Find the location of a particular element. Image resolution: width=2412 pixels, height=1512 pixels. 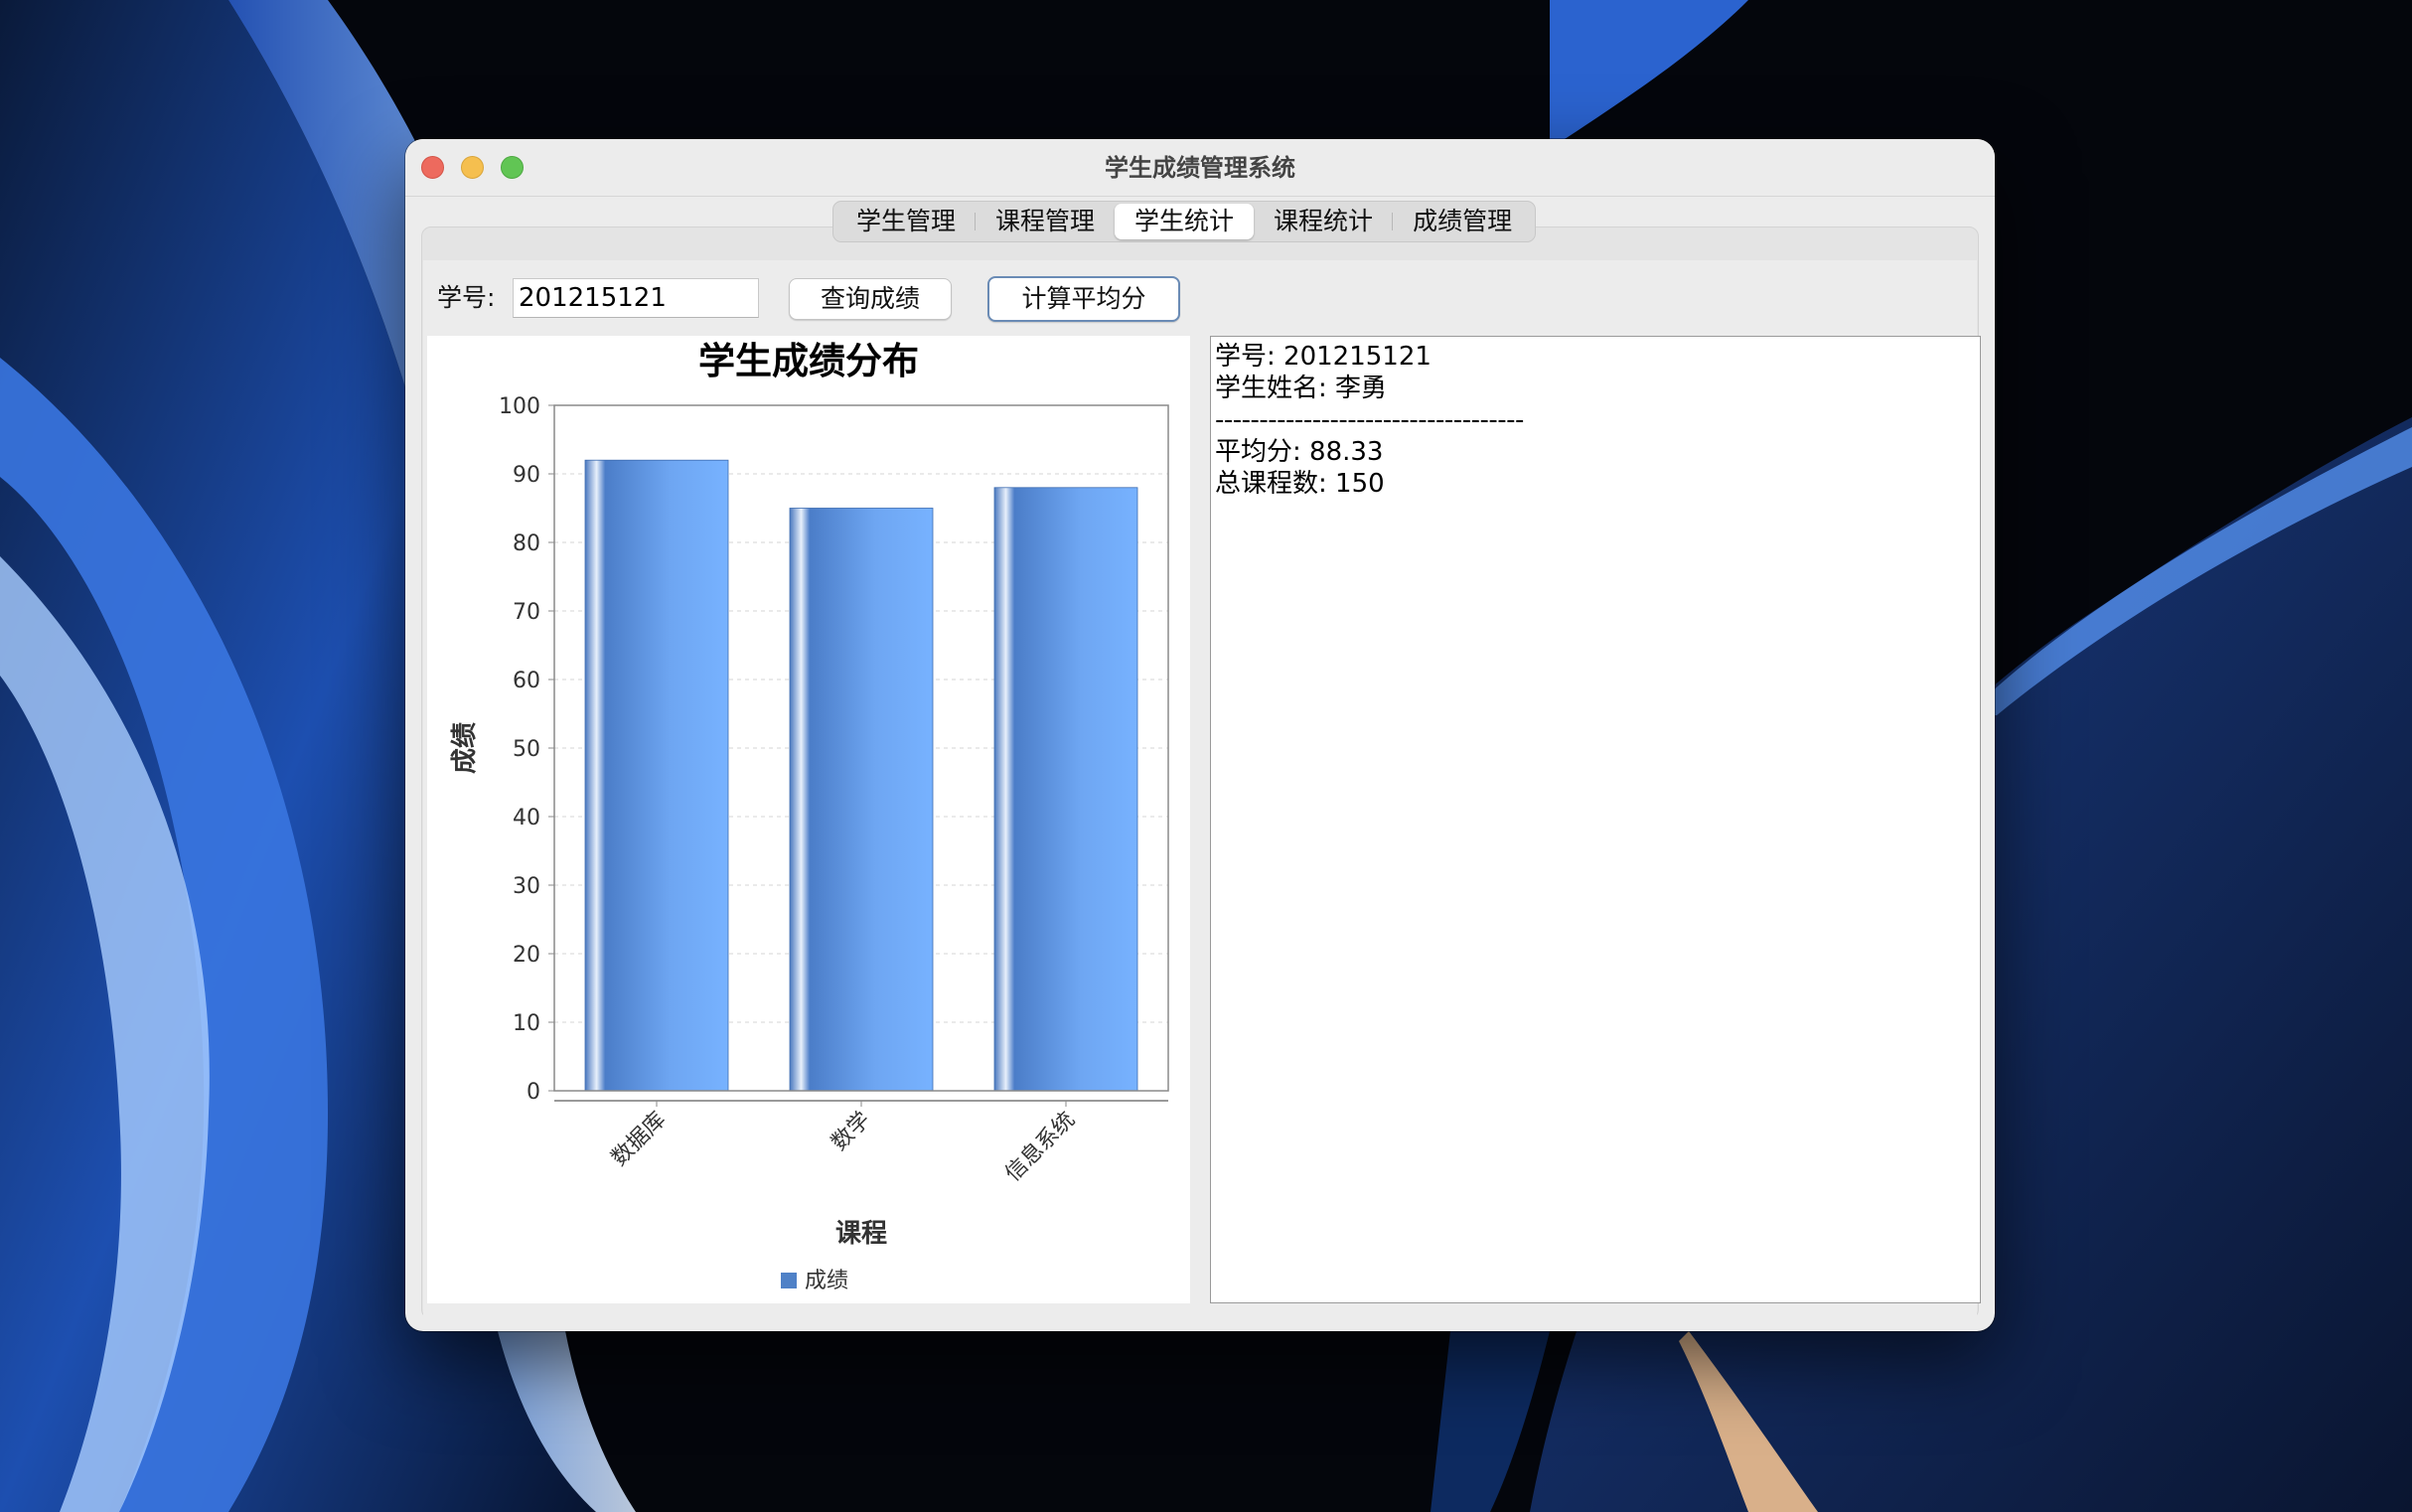

tab-course-management: 课程管理 is located at coordinates (1045, 221).